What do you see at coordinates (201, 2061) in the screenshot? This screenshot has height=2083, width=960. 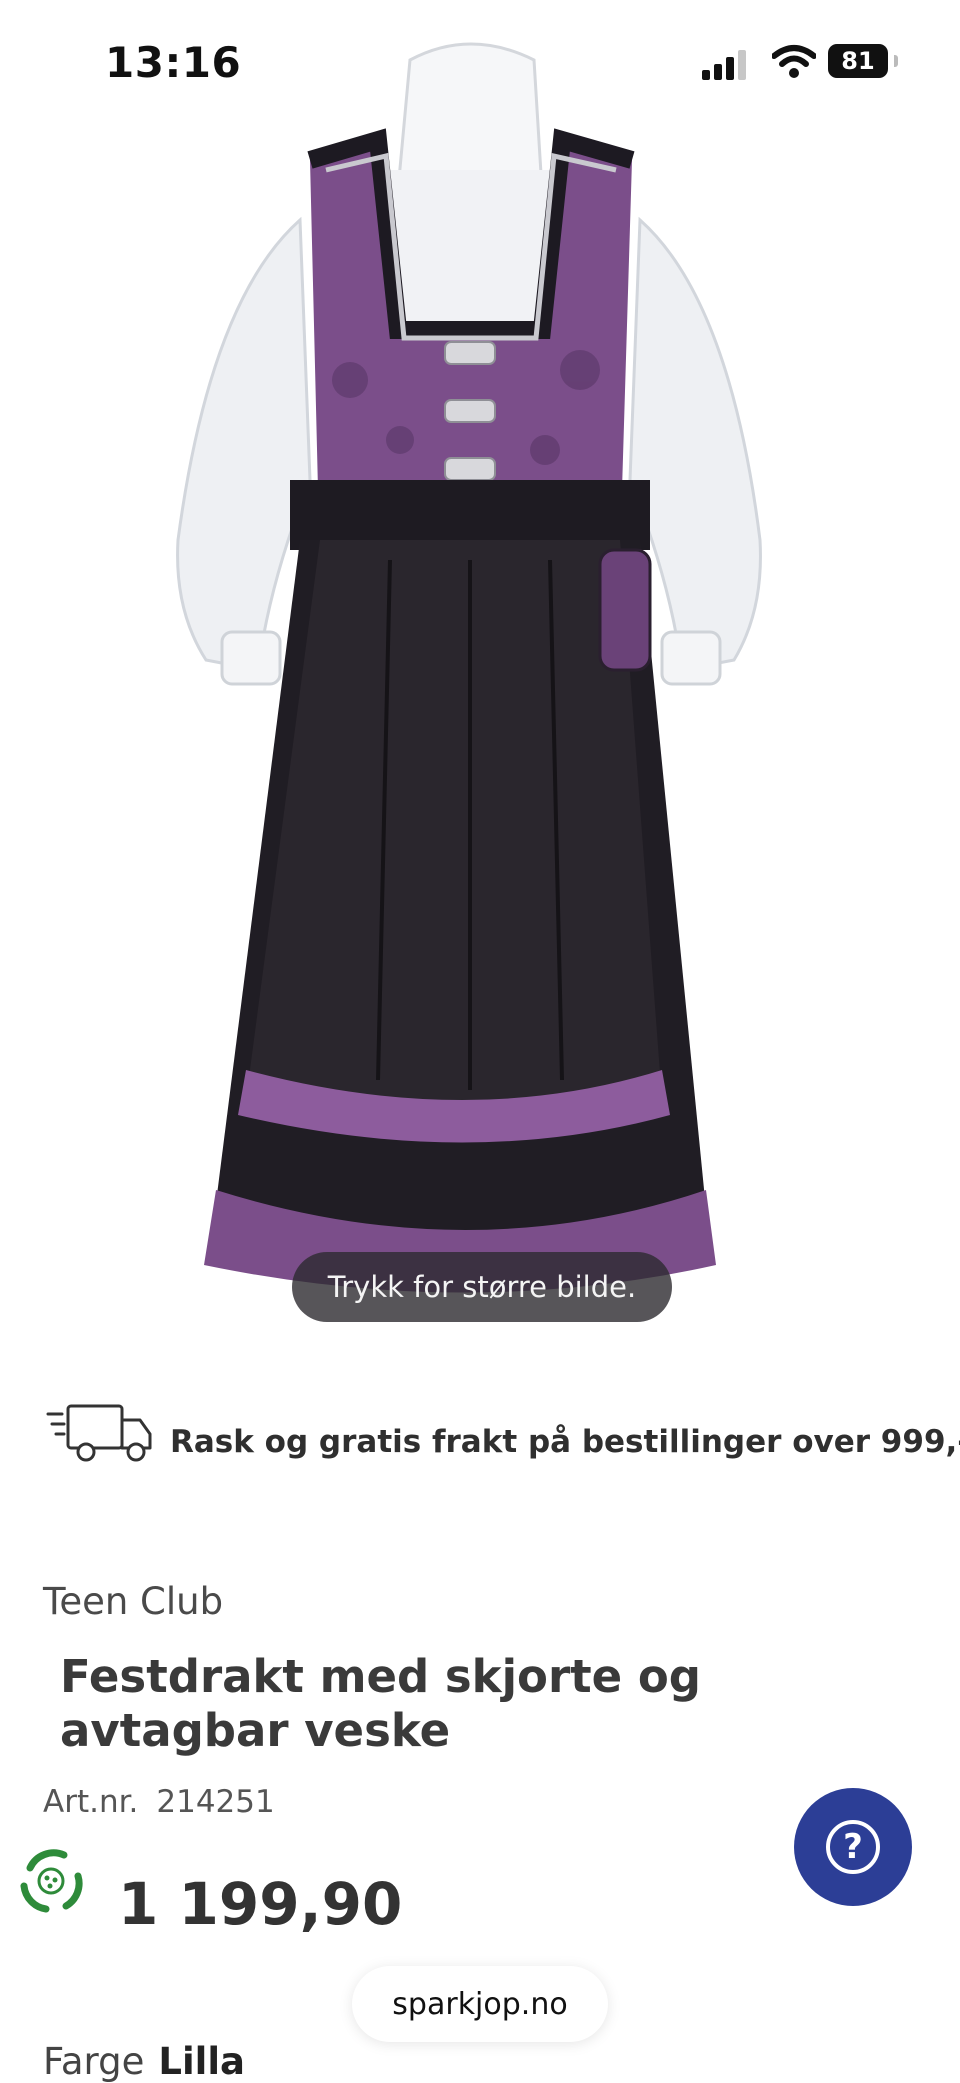 I see `color-value: Lilla` at bounding box center [201, 2061].